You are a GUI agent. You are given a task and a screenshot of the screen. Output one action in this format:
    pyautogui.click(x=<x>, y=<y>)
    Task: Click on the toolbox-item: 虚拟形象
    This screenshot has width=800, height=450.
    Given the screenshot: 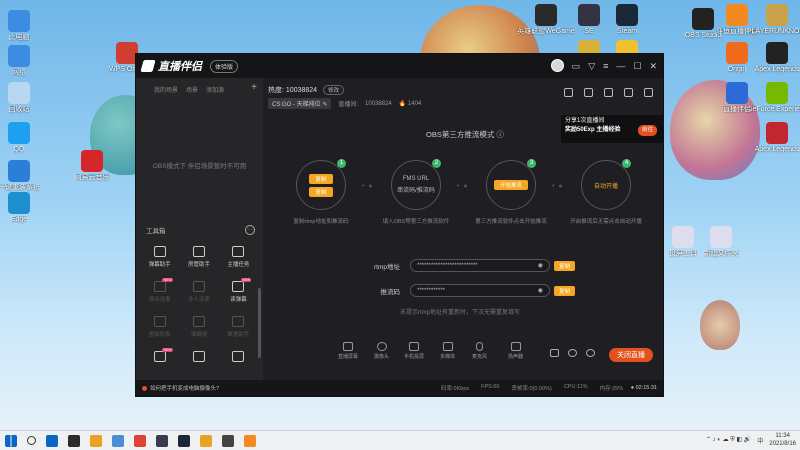 What is the action you would take?
    pyautogui.click(x=159, y=327)
    